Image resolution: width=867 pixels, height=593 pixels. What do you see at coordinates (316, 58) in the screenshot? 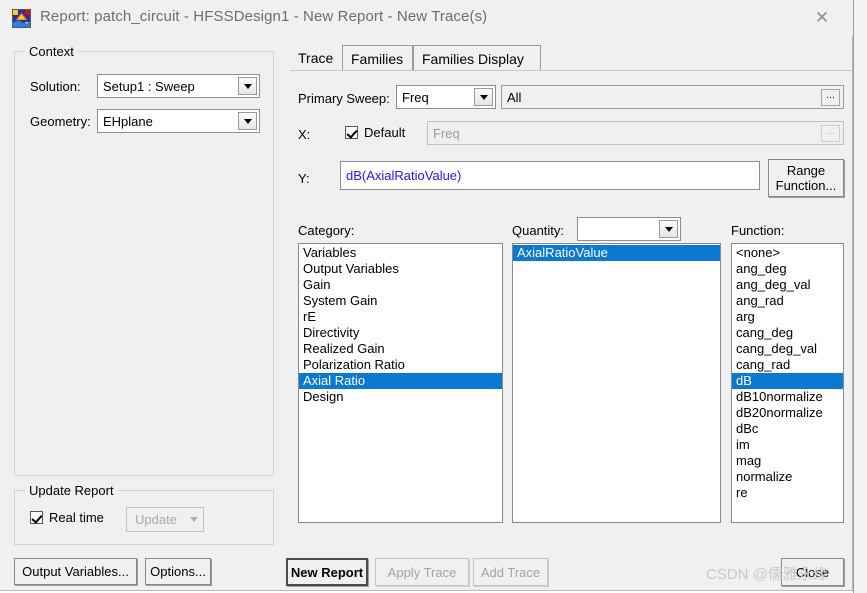
I see `tab-trace: Trace` at bounding box center [316, 58].